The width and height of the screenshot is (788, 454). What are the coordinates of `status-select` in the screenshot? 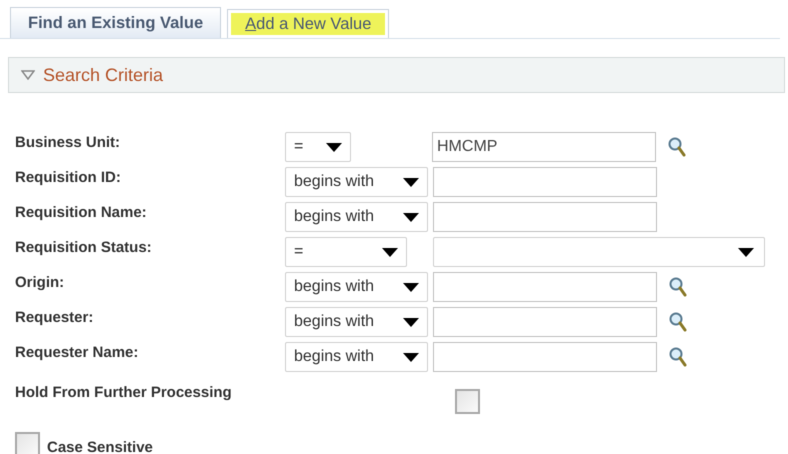 It's located at (599, 252).